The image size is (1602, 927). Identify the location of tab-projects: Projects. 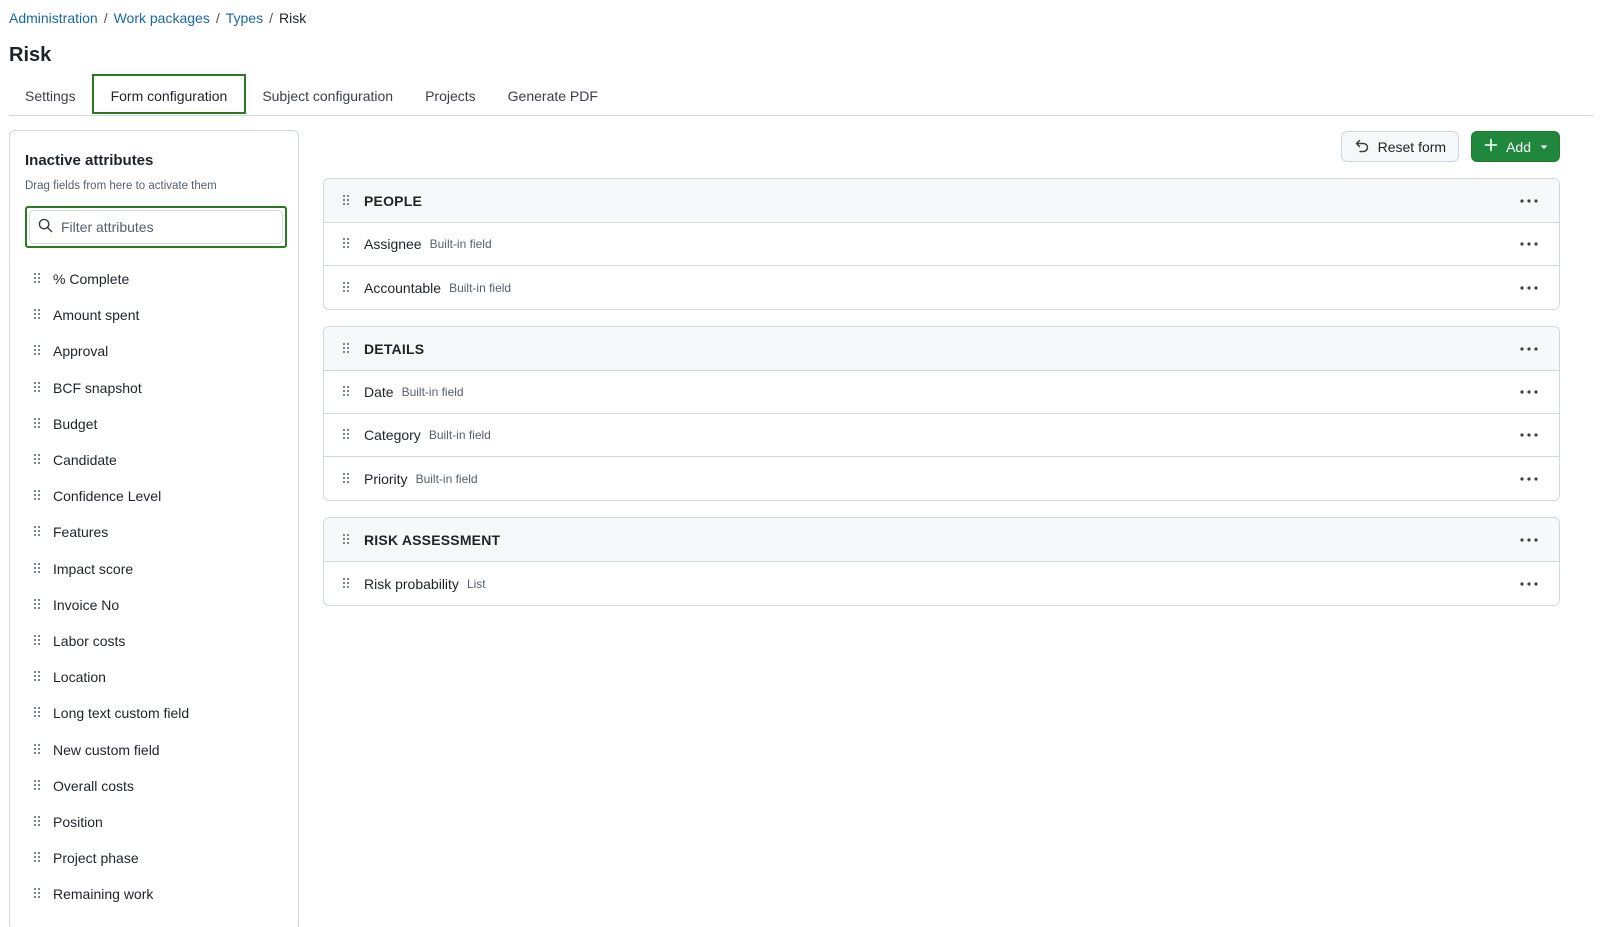
(450, 94).